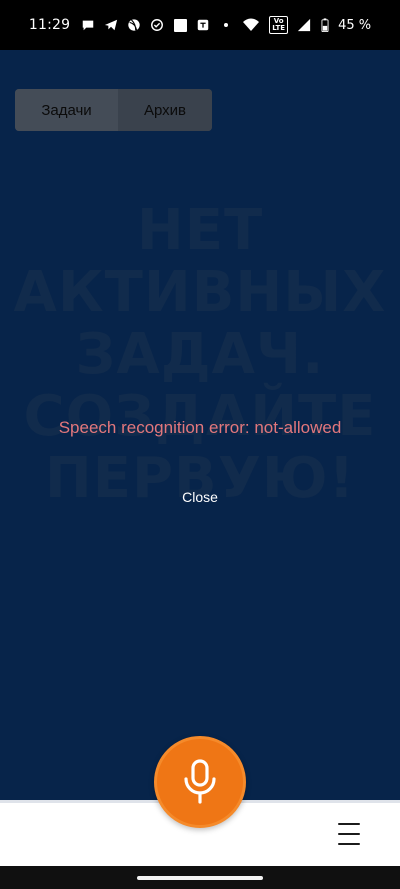 The image size is (400, 889). What do you see at coordinates (200, 230) in the screenshot?
I see `empty-state-line: НЕТ` at bounding box center [200, 230].